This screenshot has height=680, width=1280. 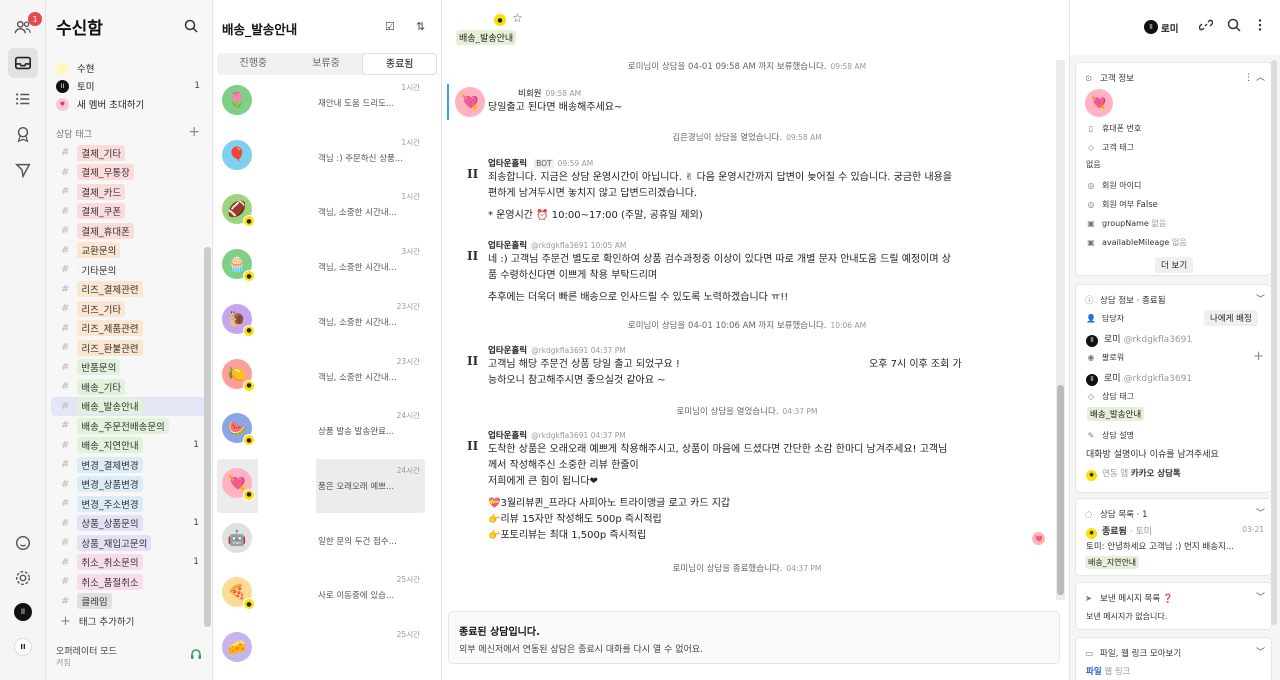 I want to click on add-follower-icon: +, so click(x=1258, y=356).